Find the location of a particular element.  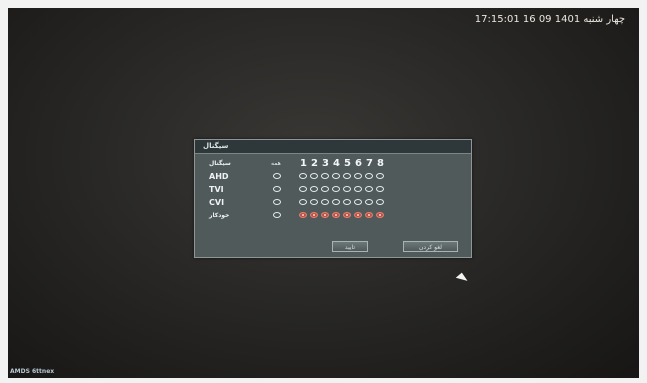

brand-label: AMDS 6ttnex is located at coordinates (32, 371).